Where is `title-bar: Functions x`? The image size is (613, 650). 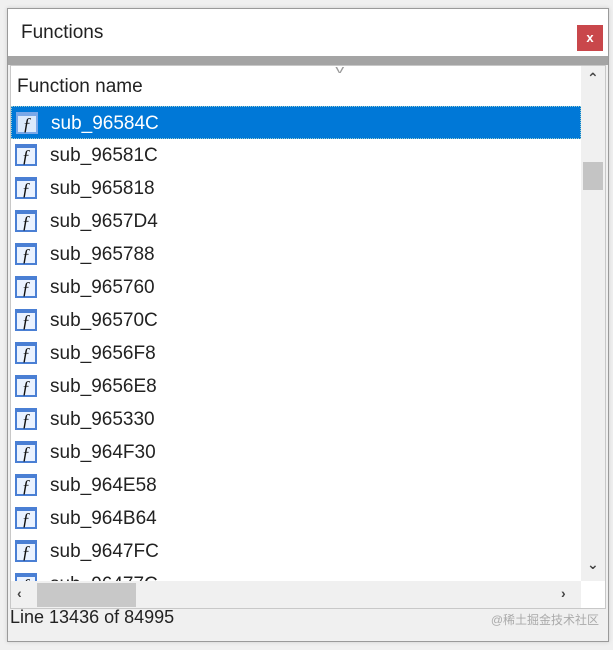 title-bar: Functions x is located at coordinates (308, 32).